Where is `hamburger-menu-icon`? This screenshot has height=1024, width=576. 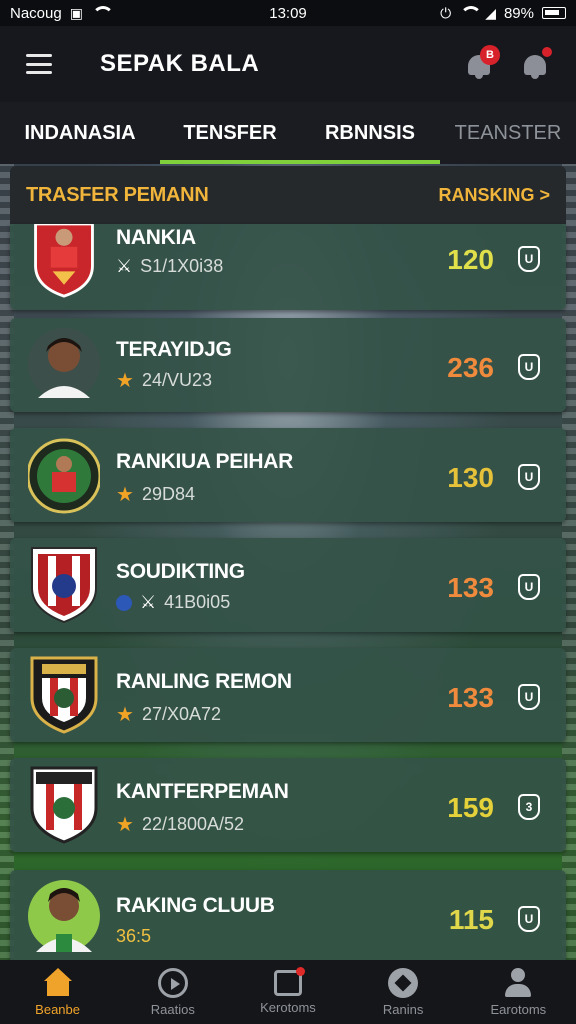
hamburger-menu-icon is located at coordinates (39, 64).